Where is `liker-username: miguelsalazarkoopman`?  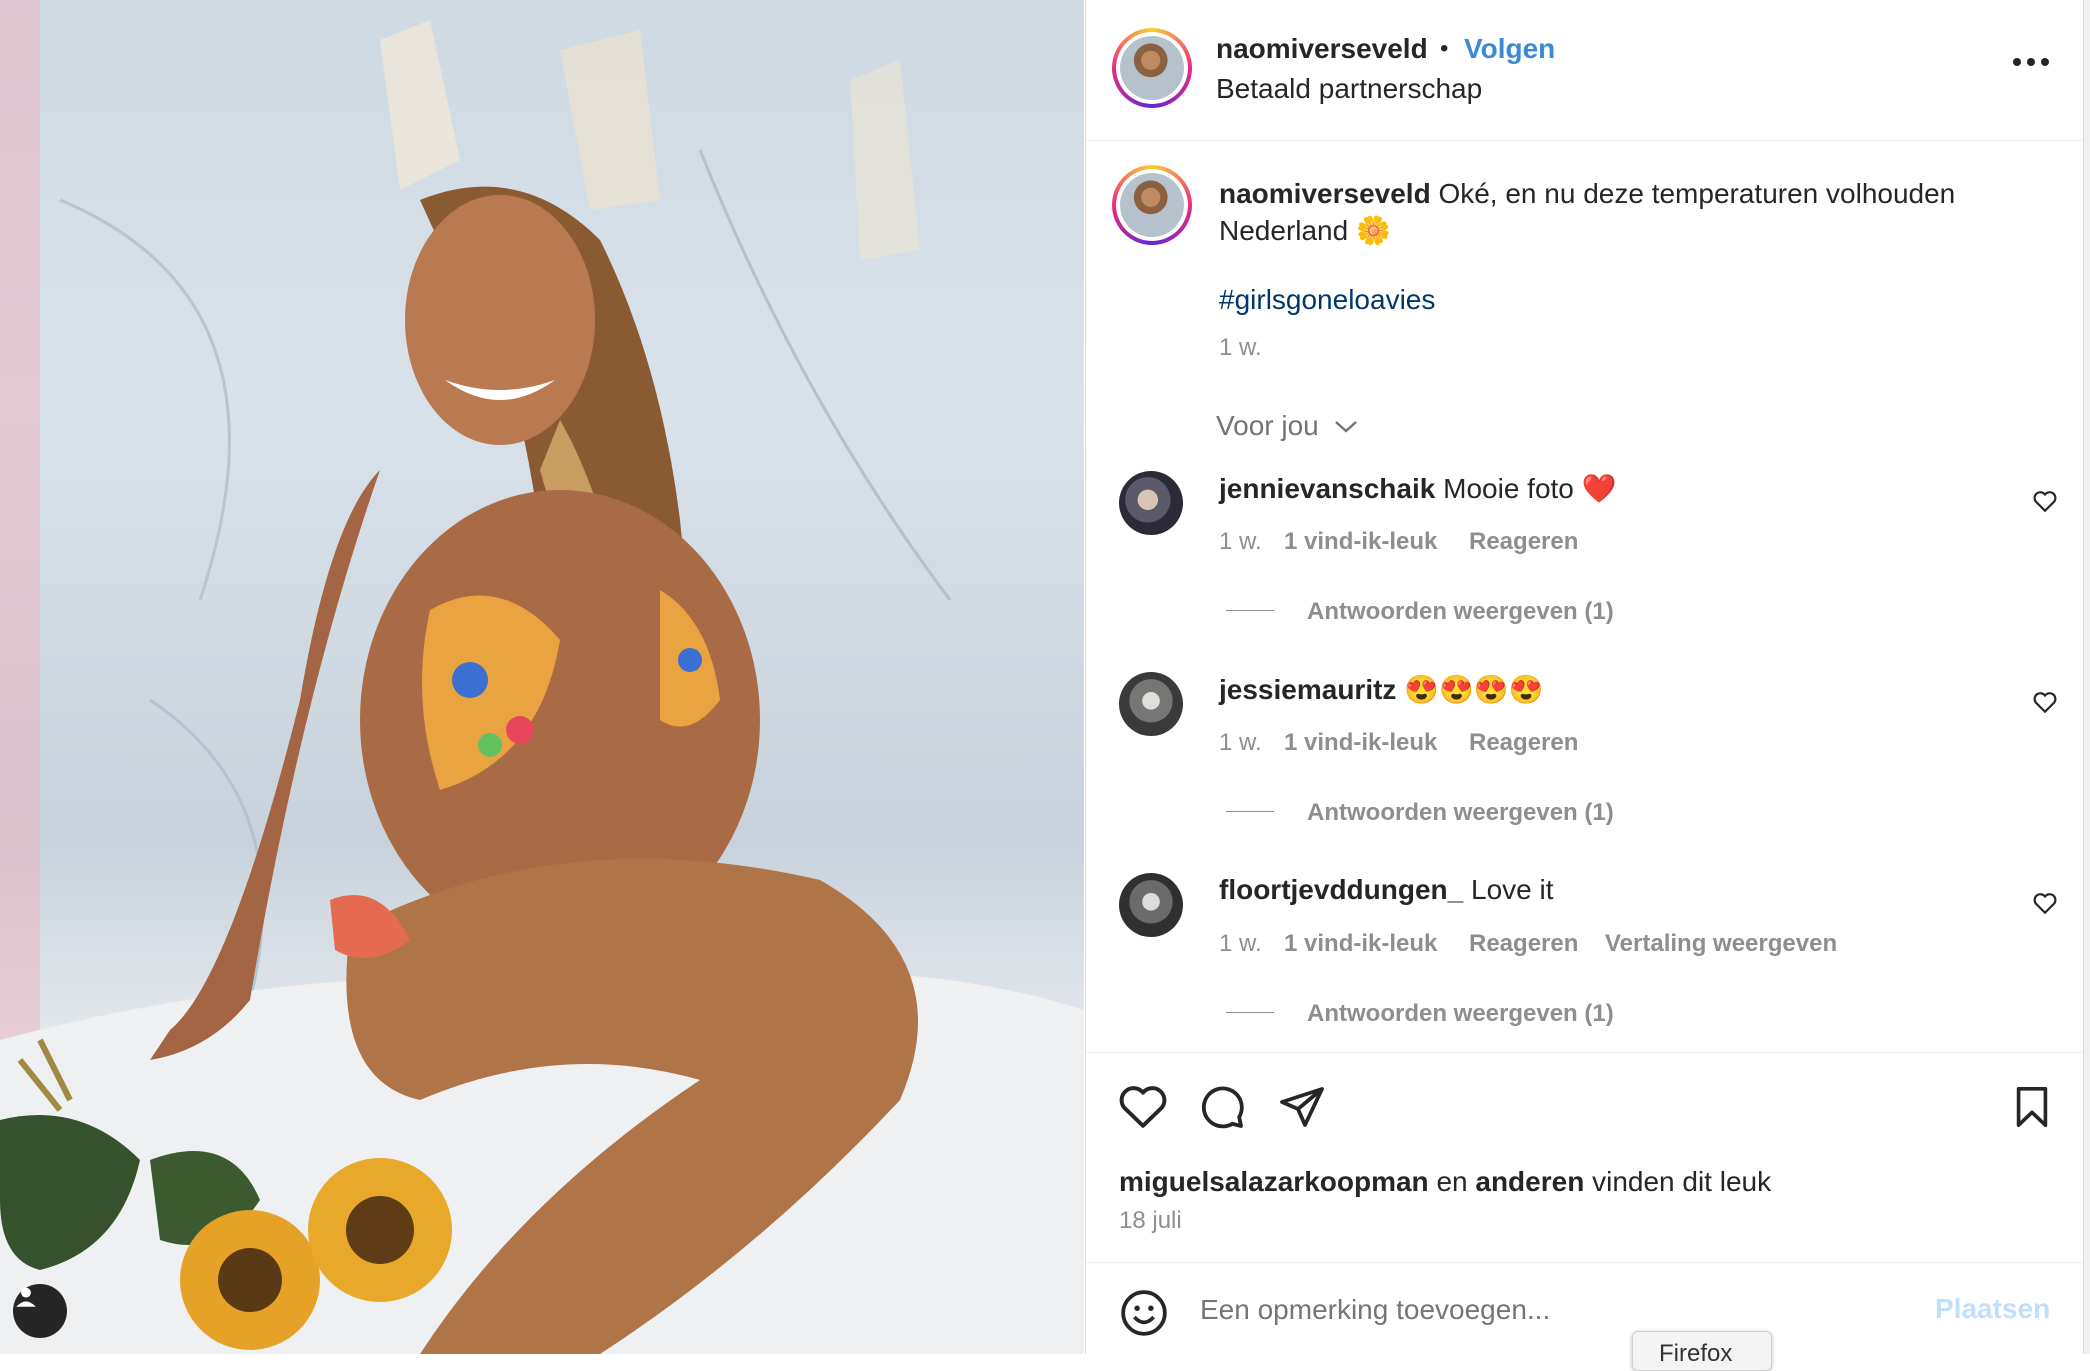
liker-username: miguelsalazarkoopman is located at coordinates (1274, 1181).